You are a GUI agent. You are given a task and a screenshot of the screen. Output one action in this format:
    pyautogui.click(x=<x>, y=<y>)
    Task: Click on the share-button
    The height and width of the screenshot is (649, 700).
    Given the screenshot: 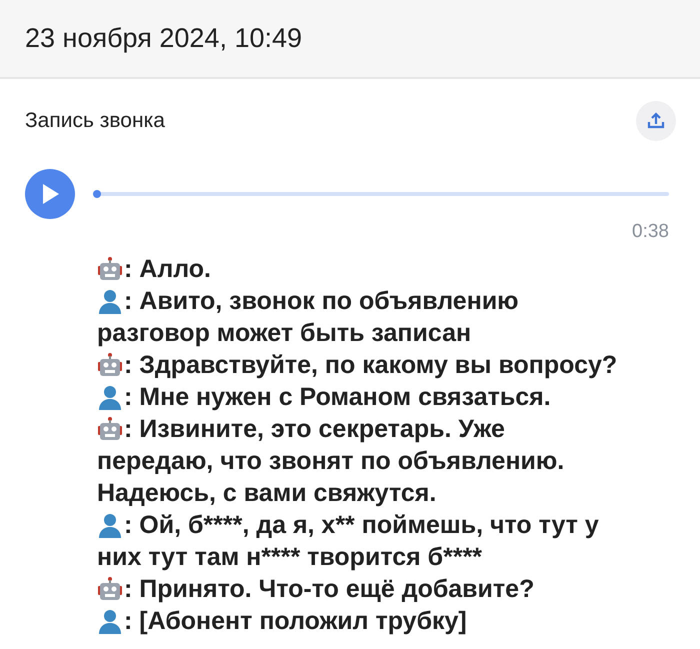 What is the action you would take?
    pyautogui.click(x=656, y=121)
    